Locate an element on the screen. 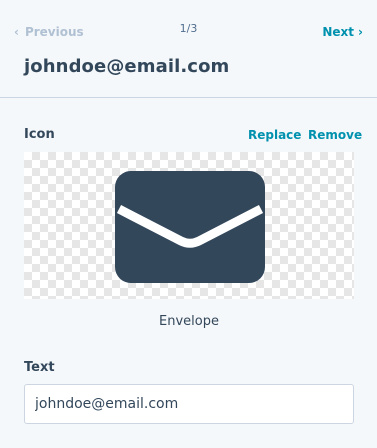 The image size is (377, 448). replace-link: Replace is located at coordinates (274, 135).